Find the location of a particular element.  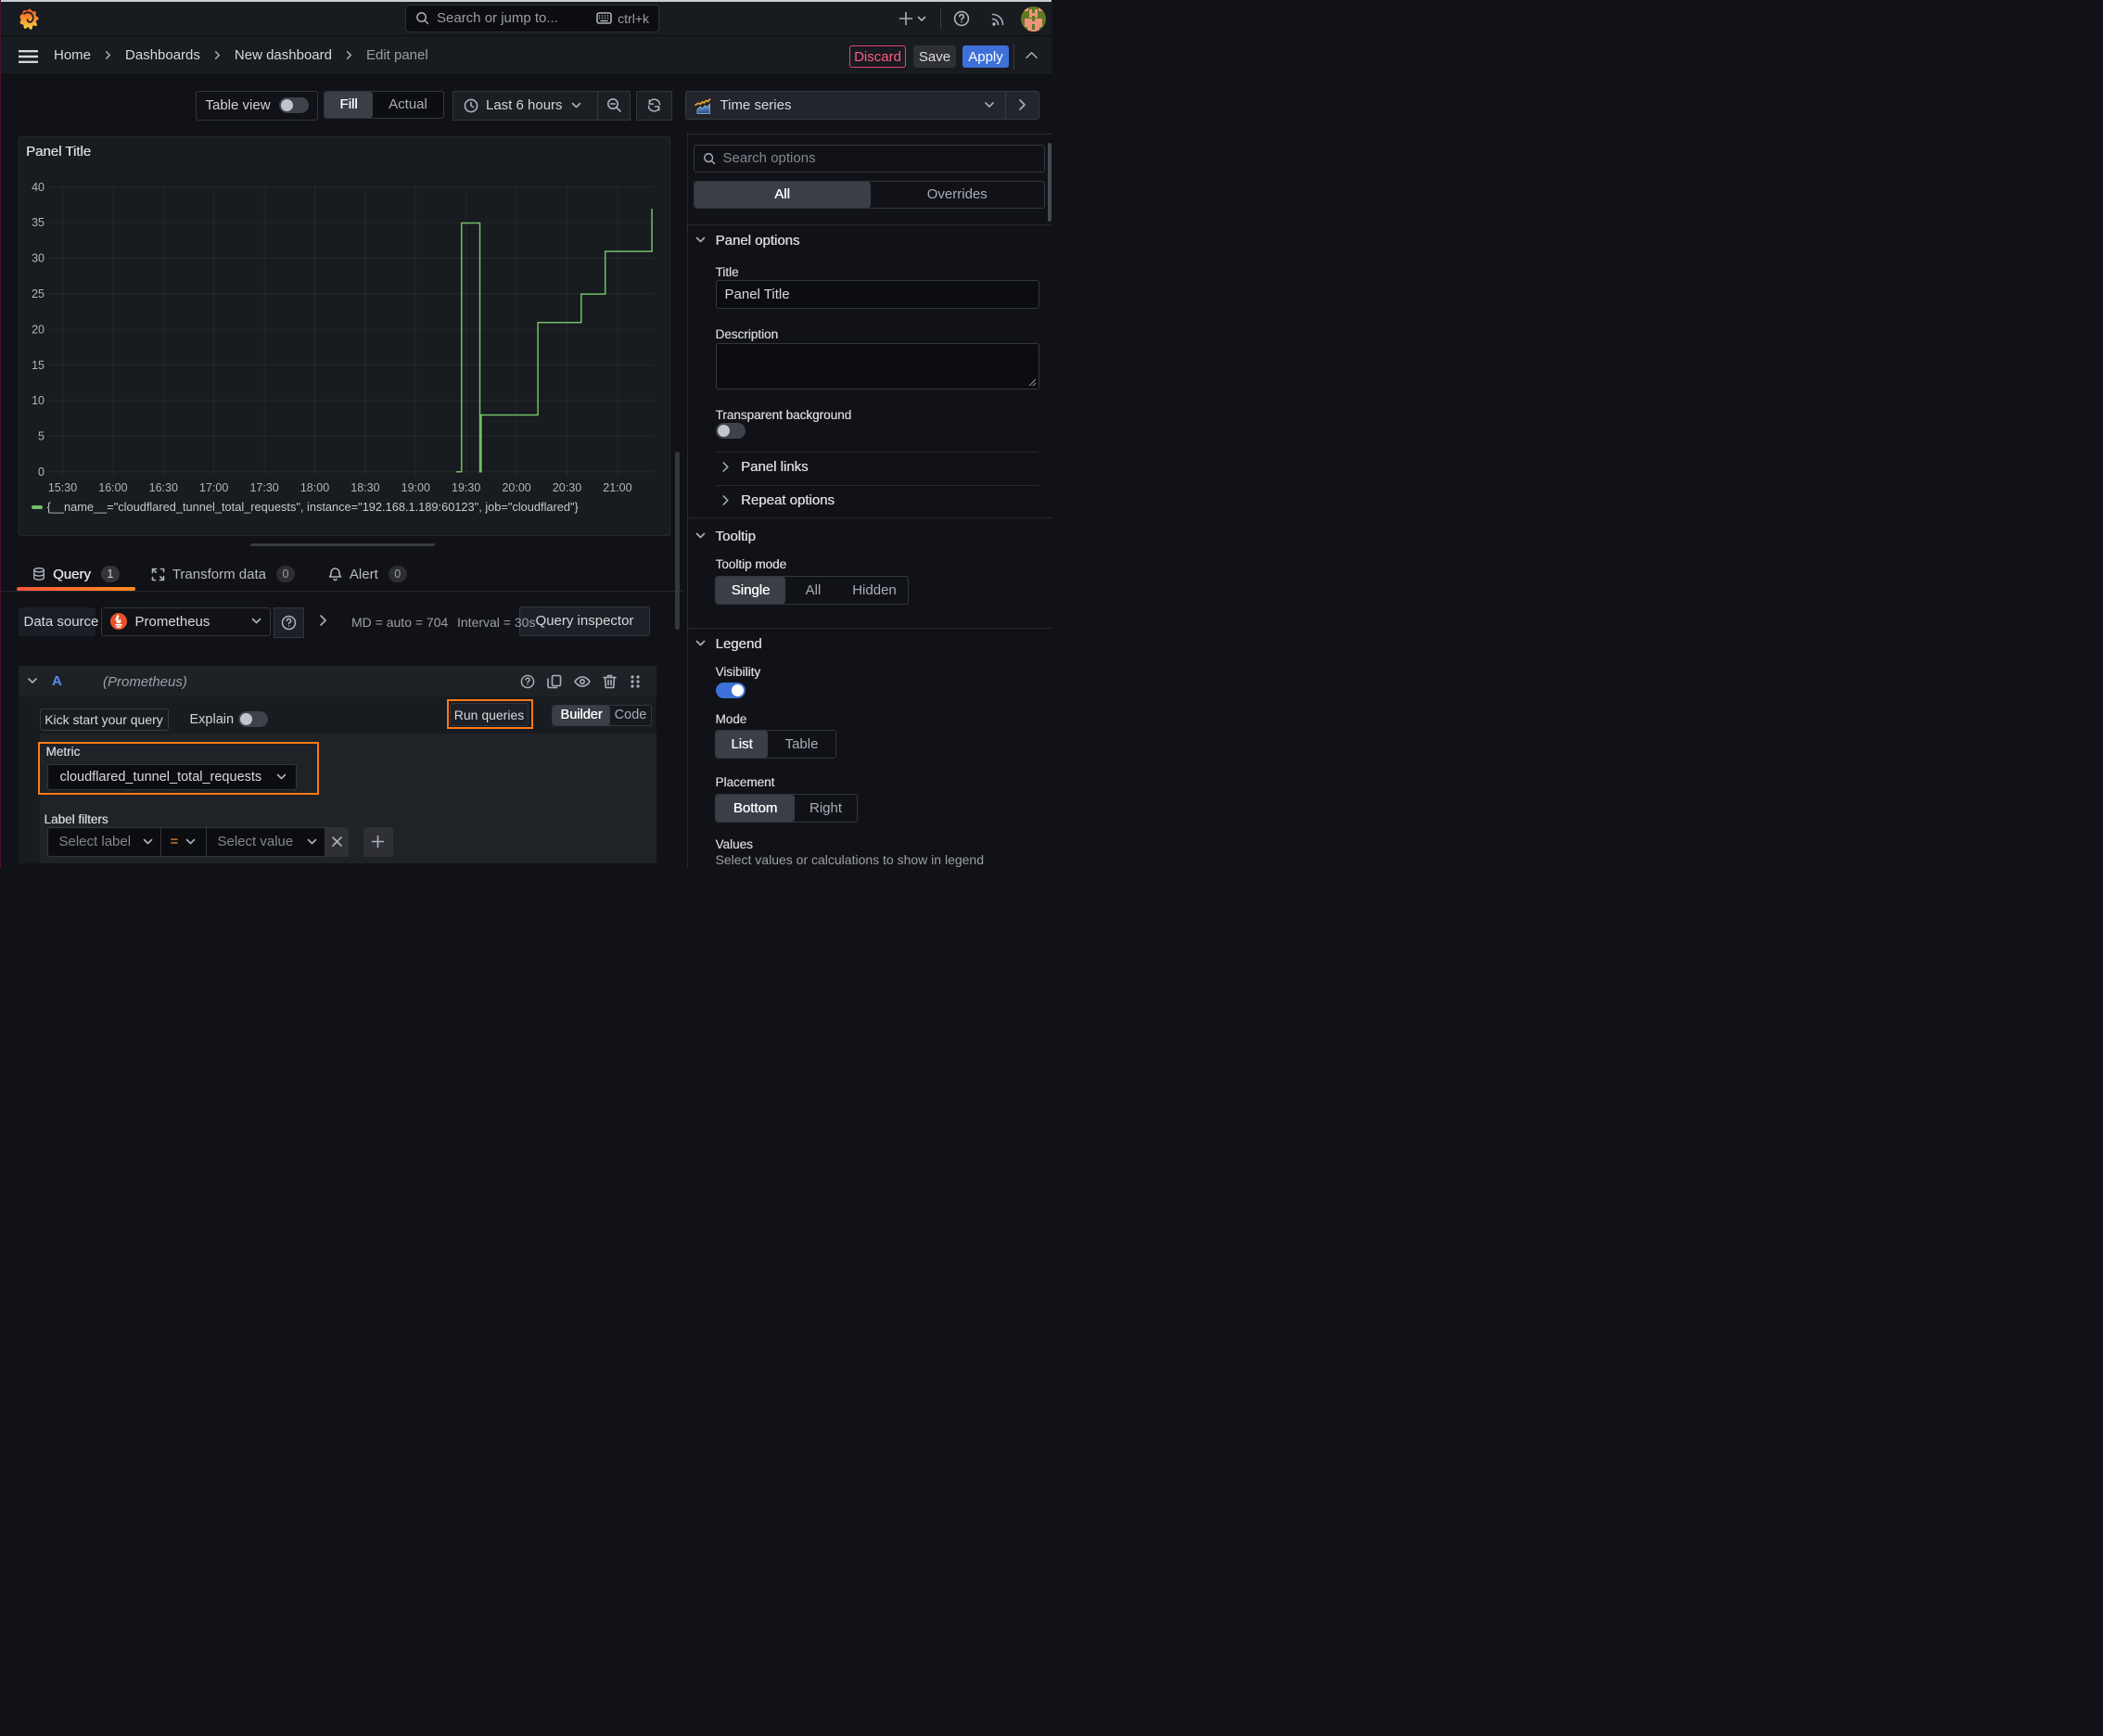

svg-text: 19:30 is located at coordinates (466, 488).